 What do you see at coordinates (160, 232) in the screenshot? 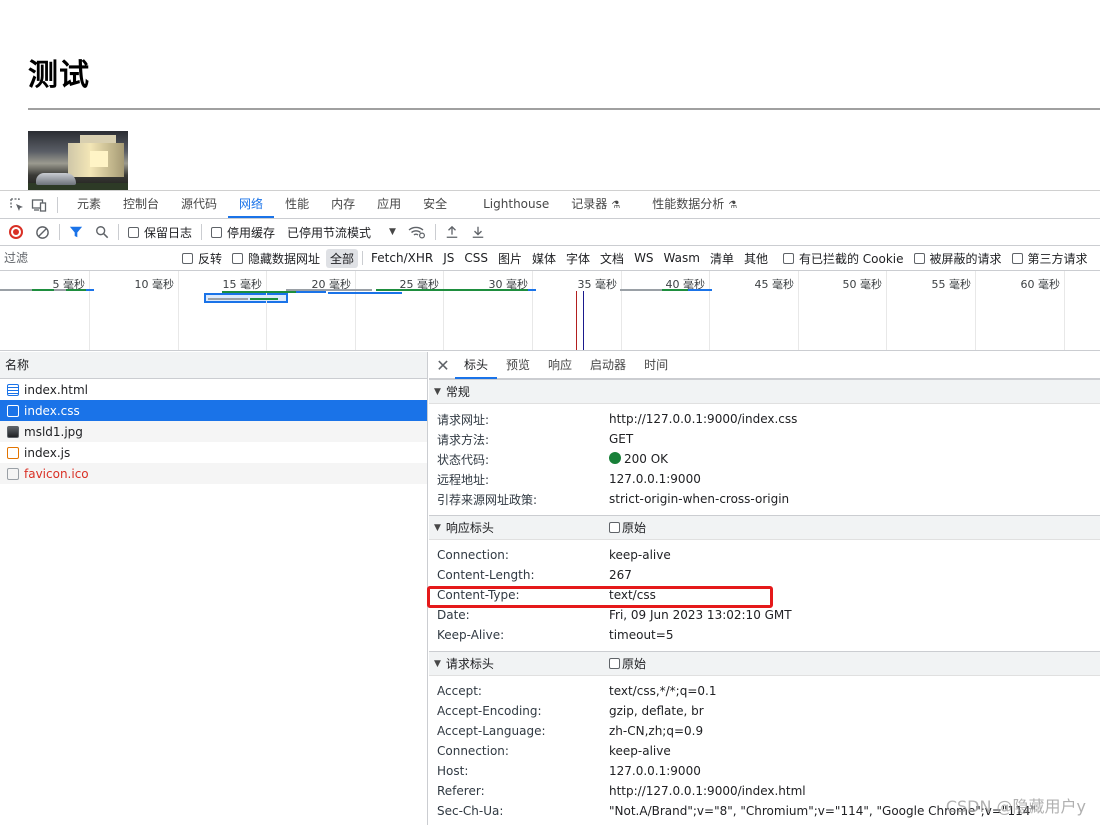
I see `preserve-log-checkbox: 保留日志` at bounding box center [160, 232].